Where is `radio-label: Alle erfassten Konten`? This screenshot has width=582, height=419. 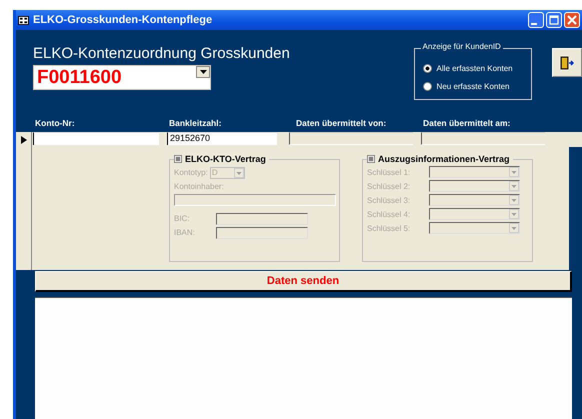 radio-label: Alle erfassten Konten is located at coordinates (474, 68).